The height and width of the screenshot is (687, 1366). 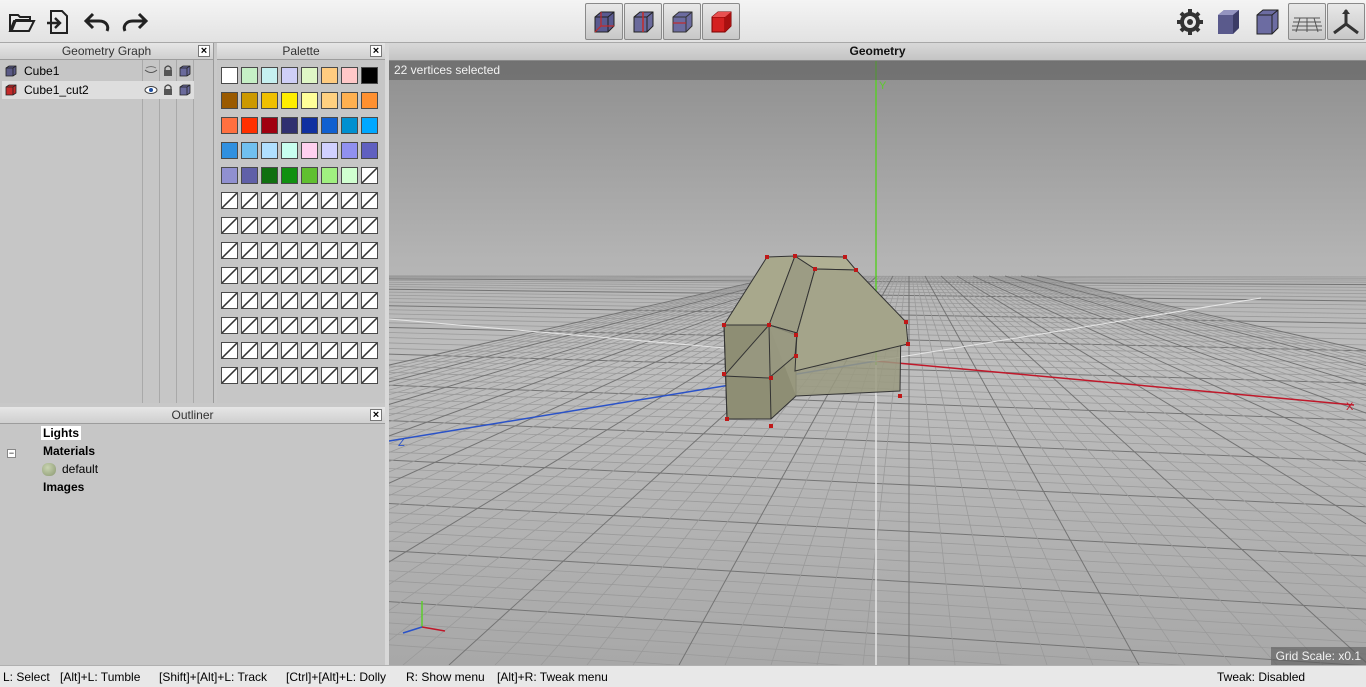 What do you see at coordinates (11, 453) in the screenshot?
I see `collapse-toggle-icon: −` at bounding box center [11, 453].